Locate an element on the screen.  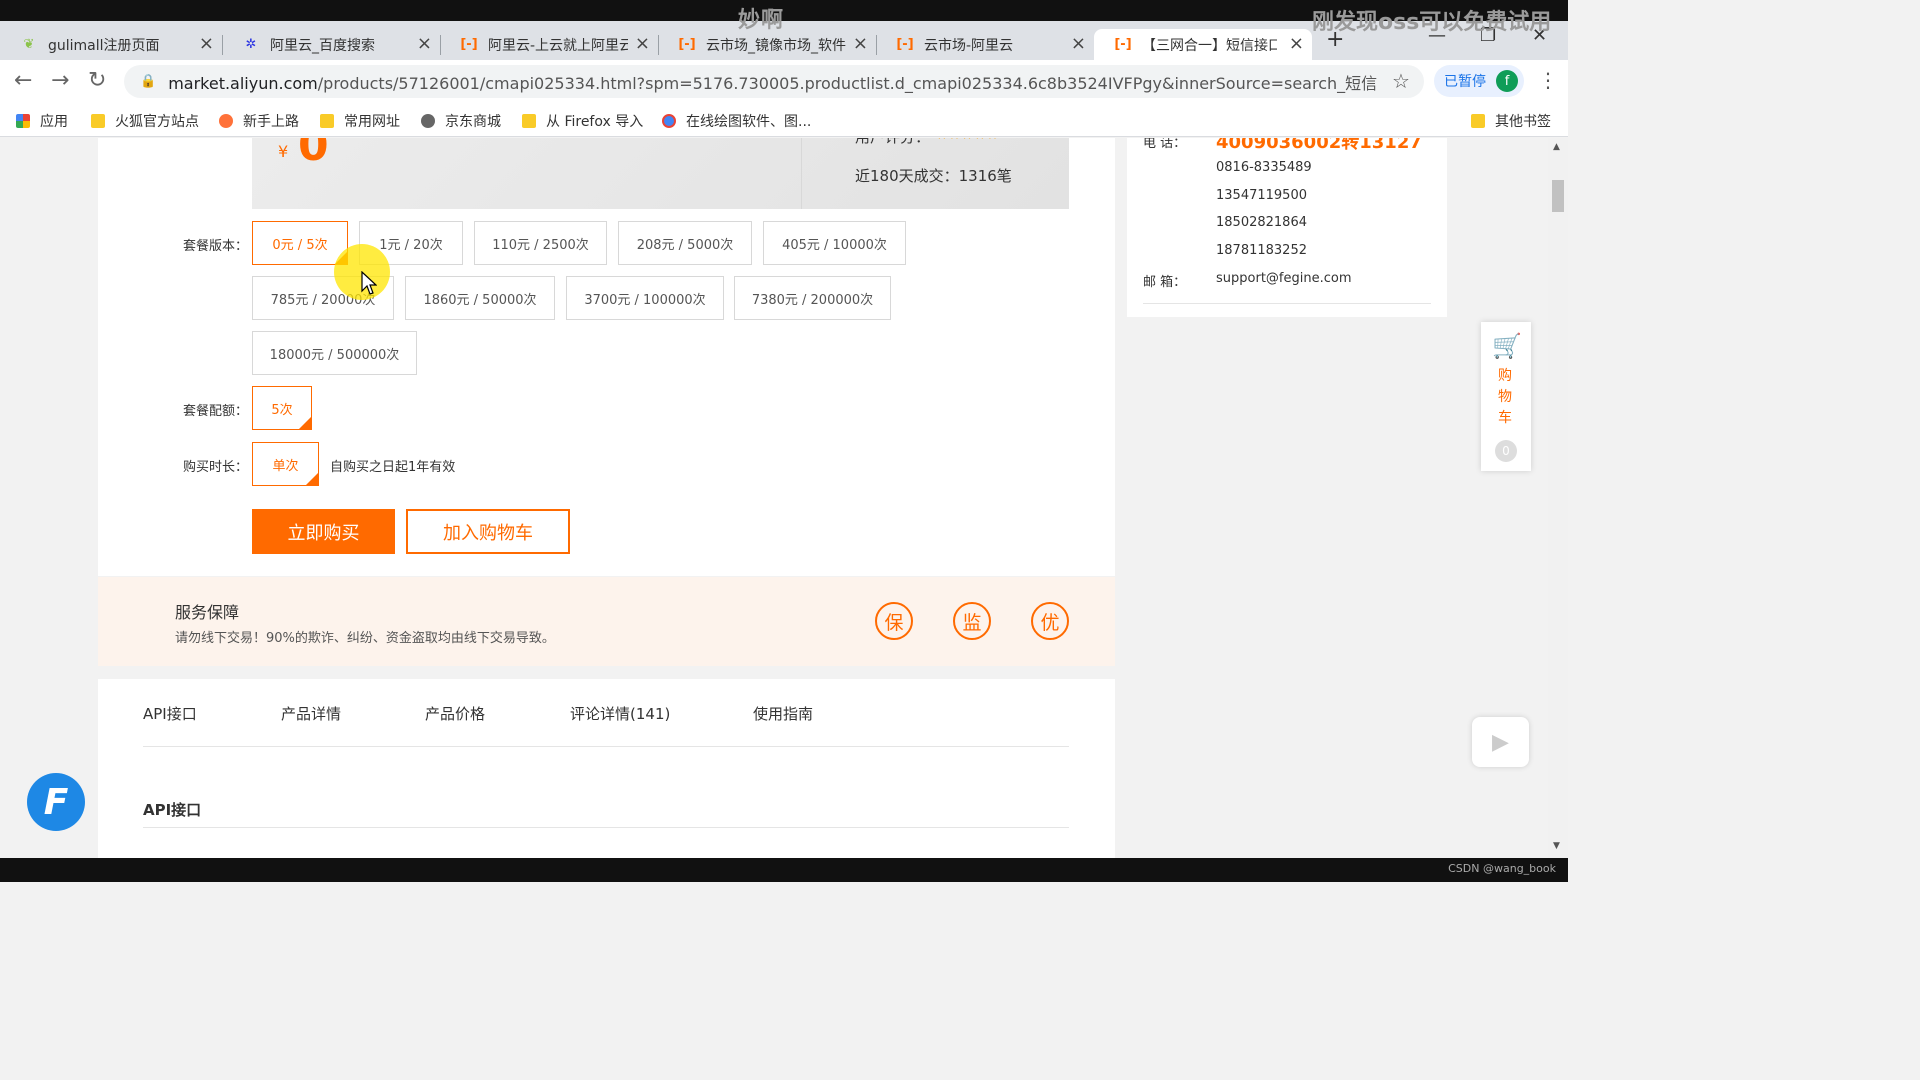
detail-tabs-panel: API接口 产品详情 产品价格 评论详情(141) 使用指南 API接口 is located at coordinates (606, 768).